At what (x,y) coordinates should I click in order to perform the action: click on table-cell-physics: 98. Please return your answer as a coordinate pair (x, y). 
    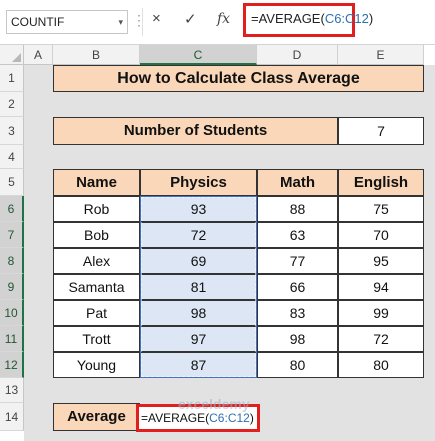
    Looking at the image, I should click on (198, 313).